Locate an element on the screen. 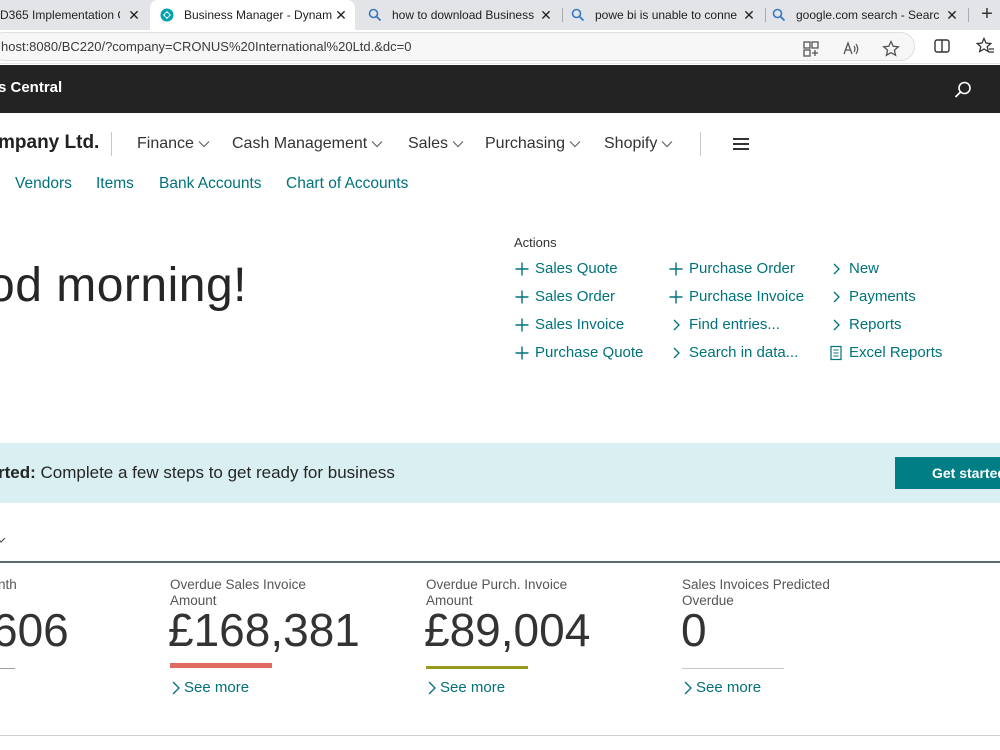 Image resolution: width=1000 pixels, height=750 pixels. action-purchase-quote: Purchase Quote is located at coordinates (578, 352).